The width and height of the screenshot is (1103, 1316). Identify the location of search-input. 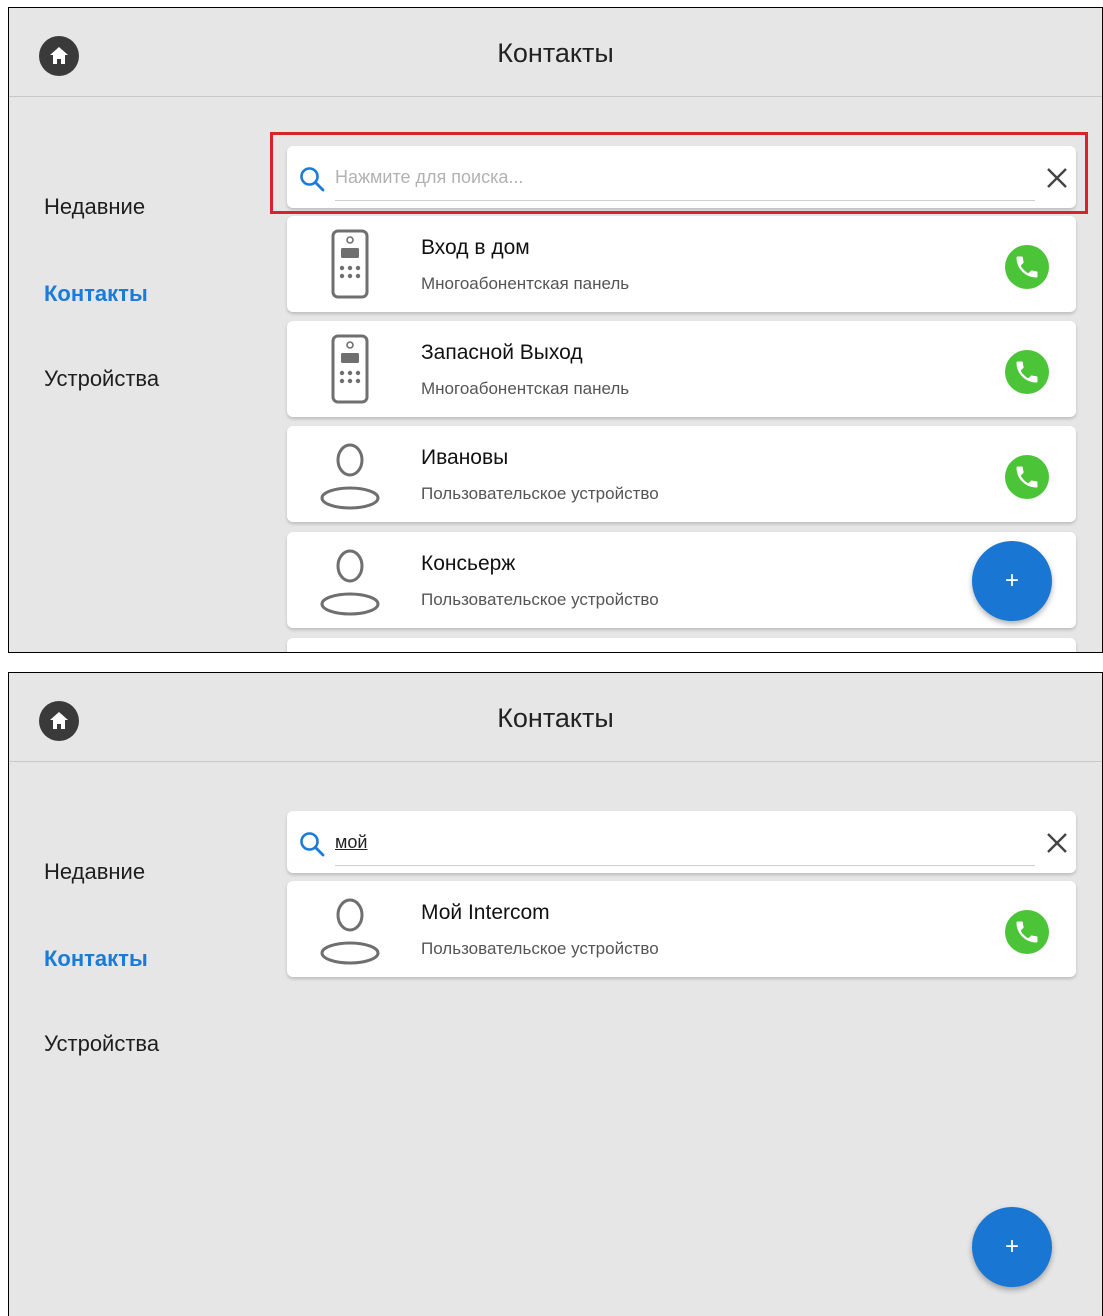
(685, 842).